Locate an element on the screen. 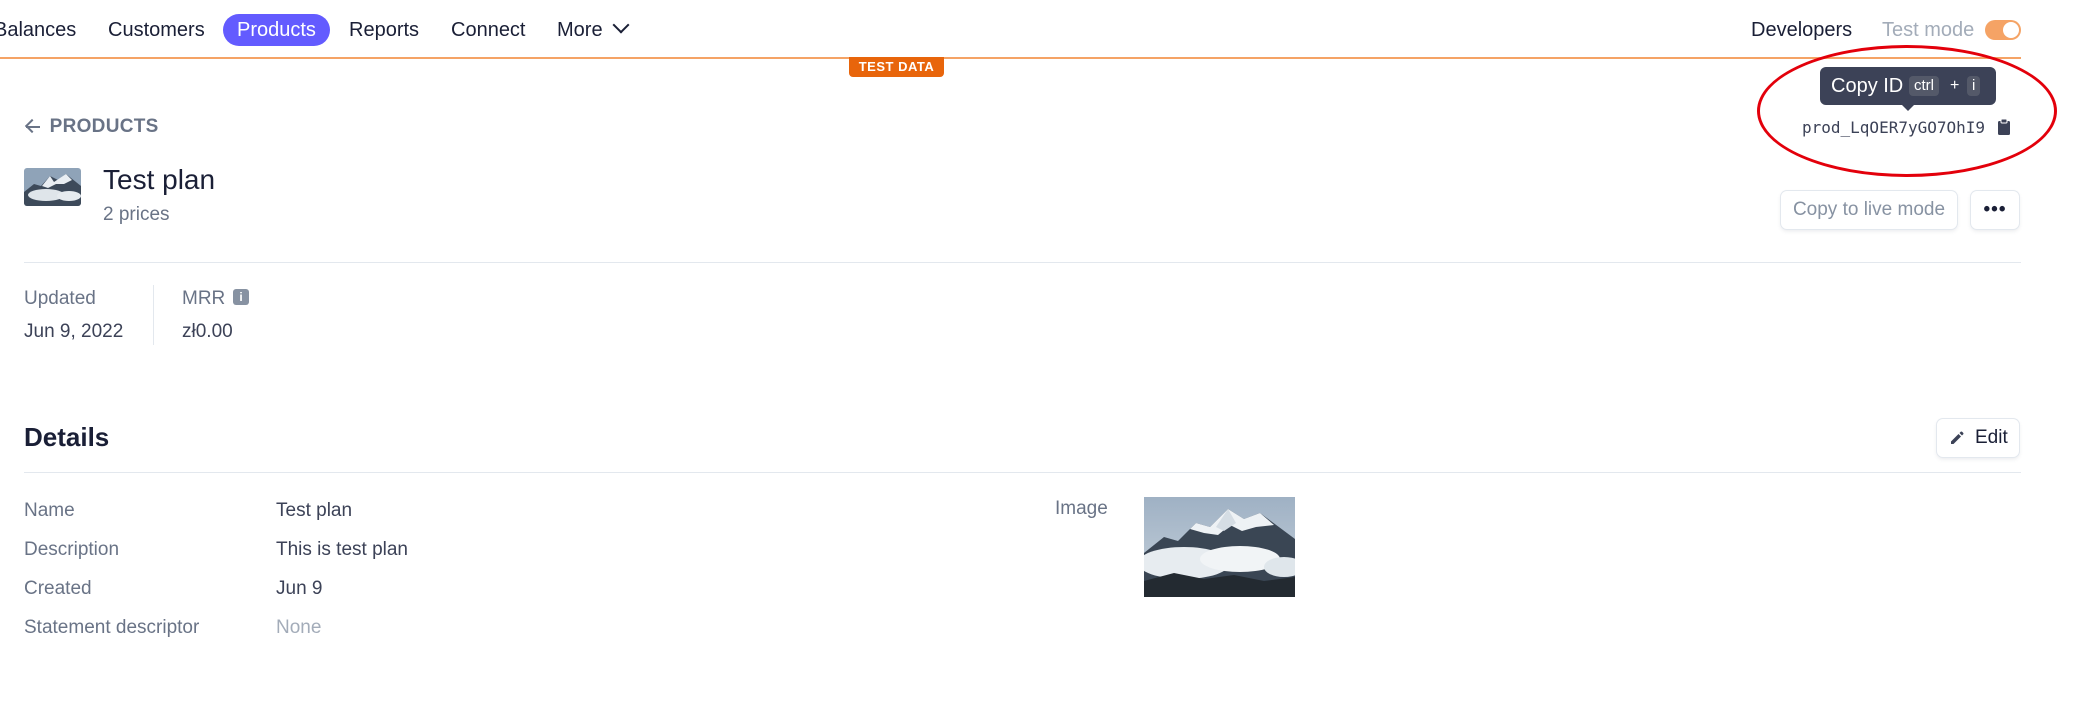 This screenshot has width=2091, height=716. detail-value-name: Test plan is located at coordinates (314, 510).